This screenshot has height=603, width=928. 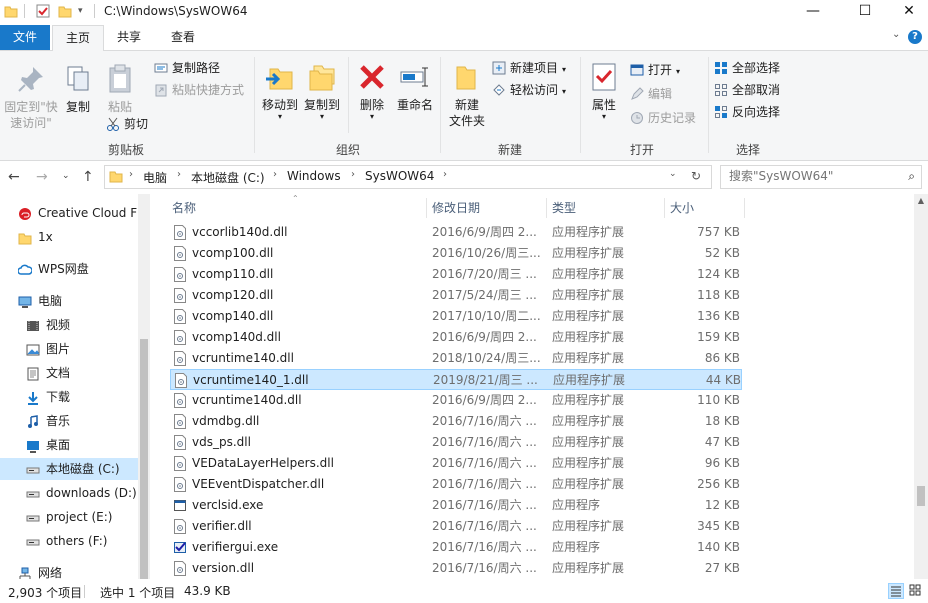 What do you see at coordinates (187, 69) in the screenshot?
I see `copy-path-button: 复制路径` at bounding box center [187, 69].